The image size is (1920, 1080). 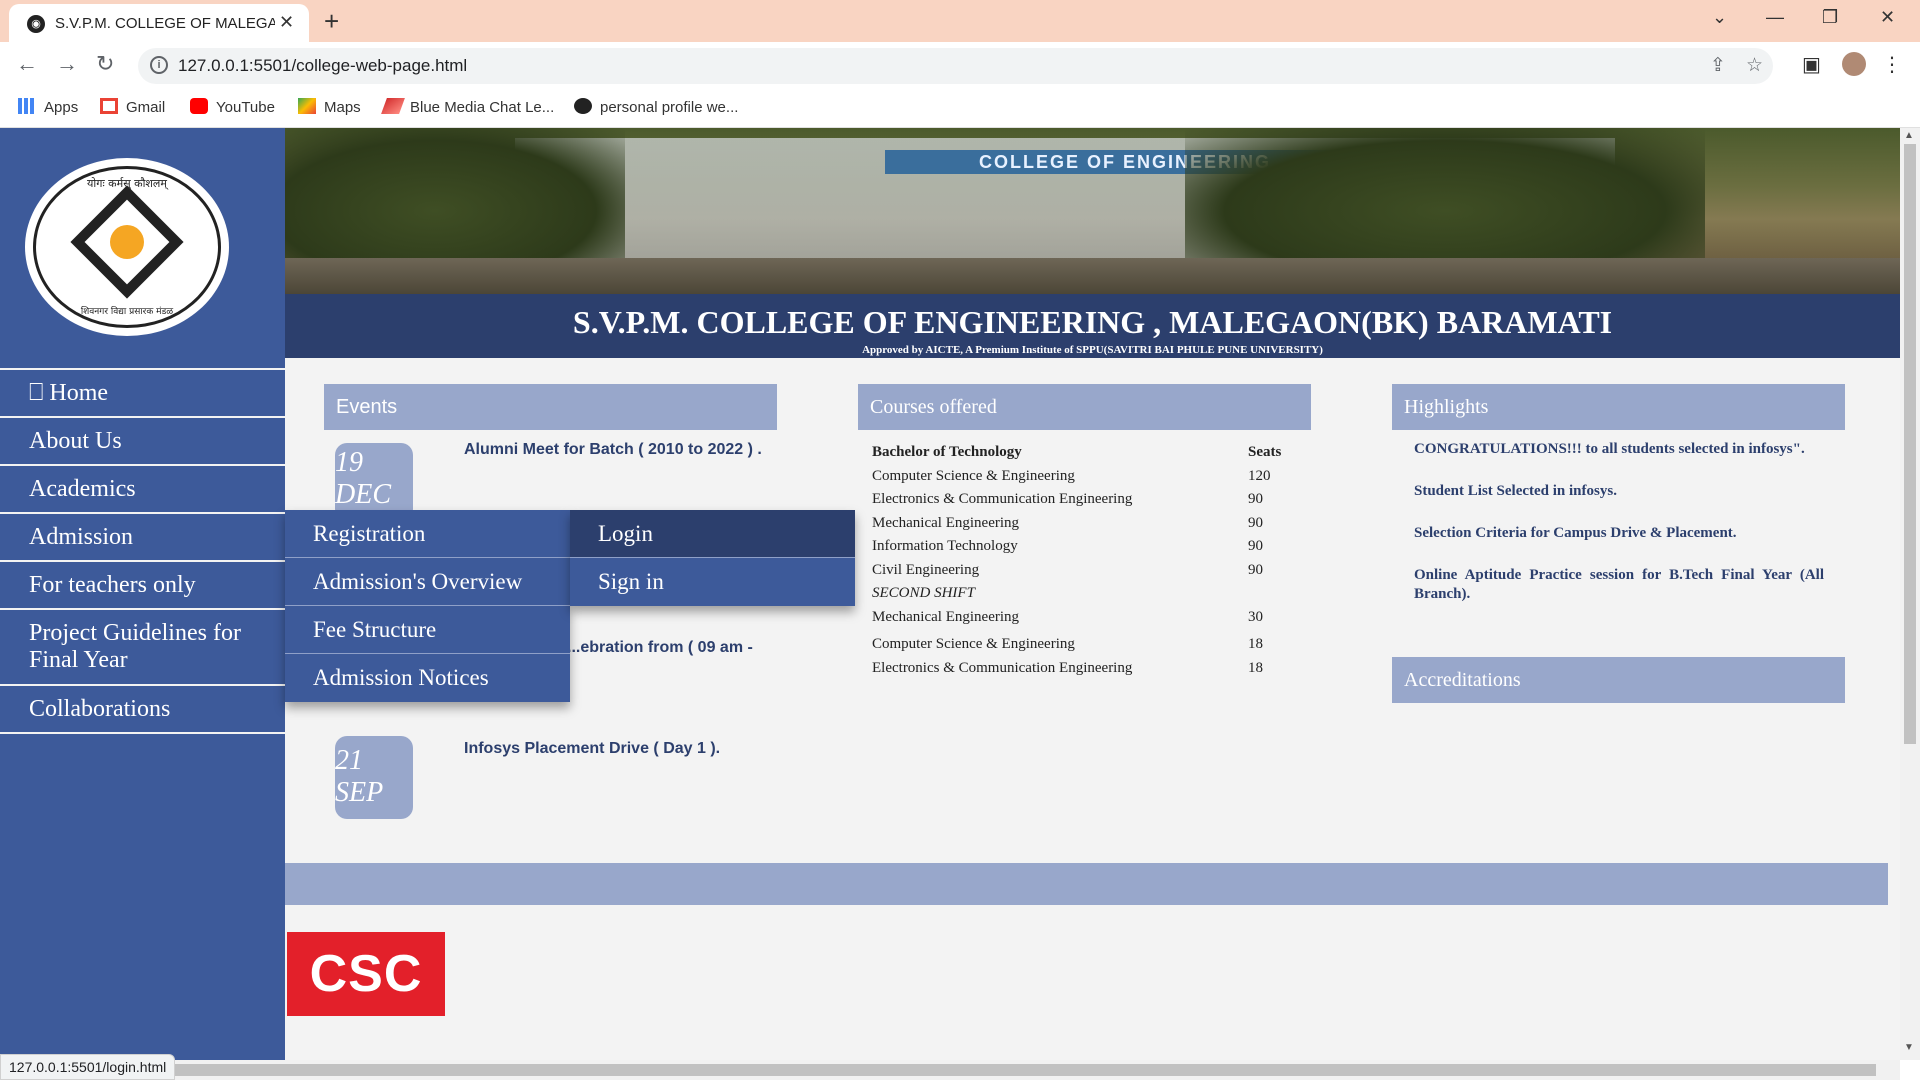 What do you see at coordinates (36, 24) in the screenshot?
I see `site-favicon-icon: ◉` at bounding box center [36, 24].